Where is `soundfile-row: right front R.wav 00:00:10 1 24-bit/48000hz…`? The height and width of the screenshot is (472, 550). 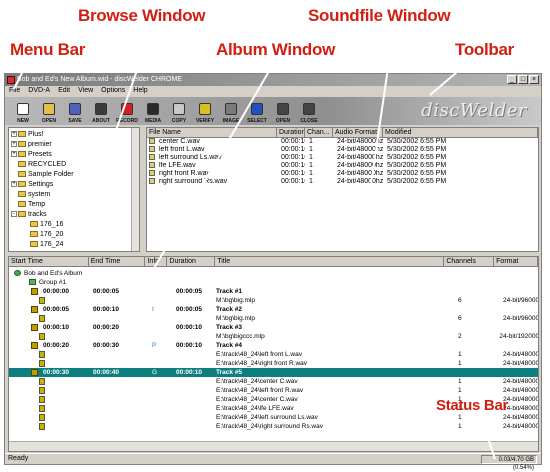
soundfile-row: right front R.wav 00:00:10 1 24-bit/48000hz… is located at coordinates (342, 174).